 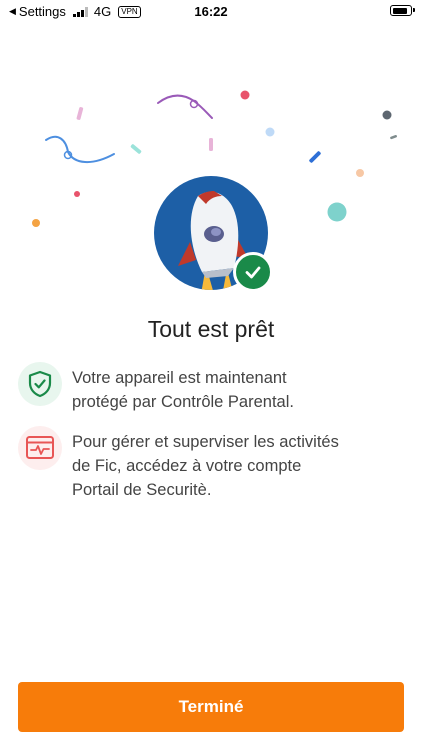 What do you see at coordinates (211, 329) in the screenshot?
I see `page-title: Tout est prêt` at bounding box center [211, 329].